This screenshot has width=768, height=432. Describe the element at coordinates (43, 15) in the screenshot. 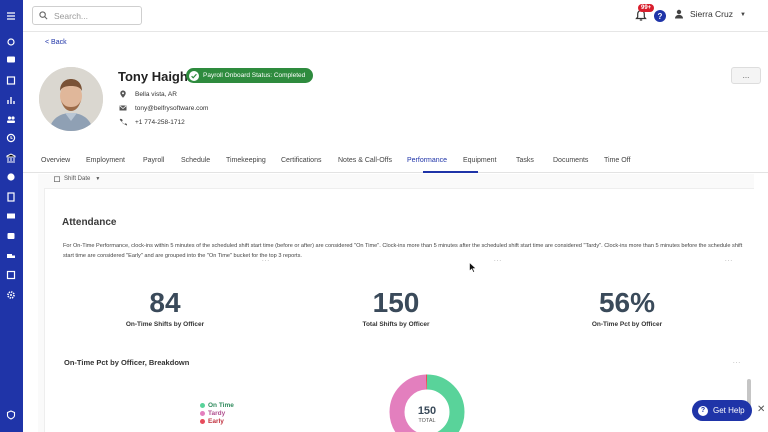

I see `search-icon` at that location.